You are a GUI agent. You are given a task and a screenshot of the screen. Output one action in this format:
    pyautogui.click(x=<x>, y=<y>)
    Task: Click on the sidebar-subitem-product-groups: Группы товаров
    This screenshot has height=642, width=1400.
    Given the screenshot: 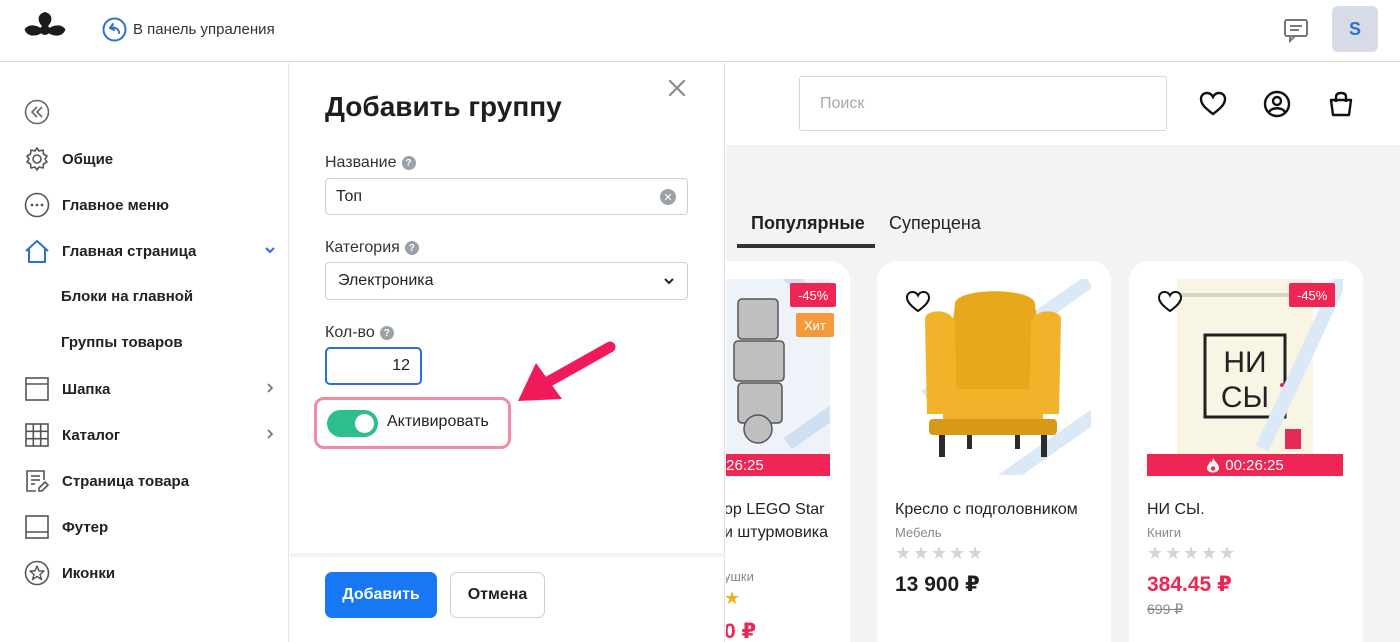 What is the action you would take?
    pyautogui.click(x=122, y=342)
    